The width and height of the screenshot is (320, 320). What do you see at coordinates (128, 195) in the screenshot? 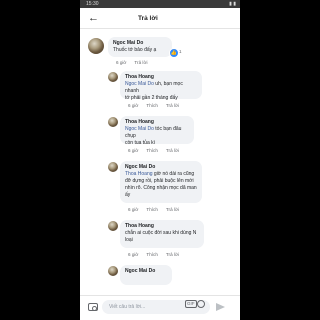
I see `comment-text: ấy` at bounding box center [128, 195].